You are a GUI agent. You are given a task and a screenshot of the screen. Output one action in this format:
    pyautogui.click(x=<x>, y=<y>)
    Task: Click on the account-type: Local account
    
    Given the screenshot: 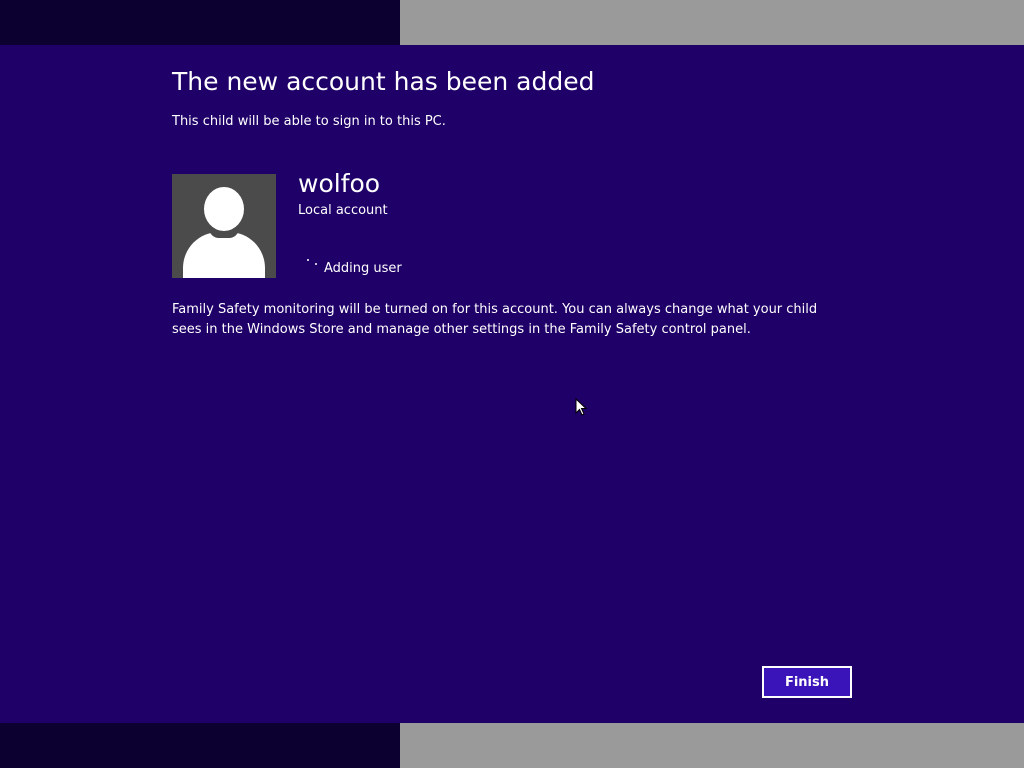 What is the action you would take?
    pyautogui.click(x=343, y=210)
    